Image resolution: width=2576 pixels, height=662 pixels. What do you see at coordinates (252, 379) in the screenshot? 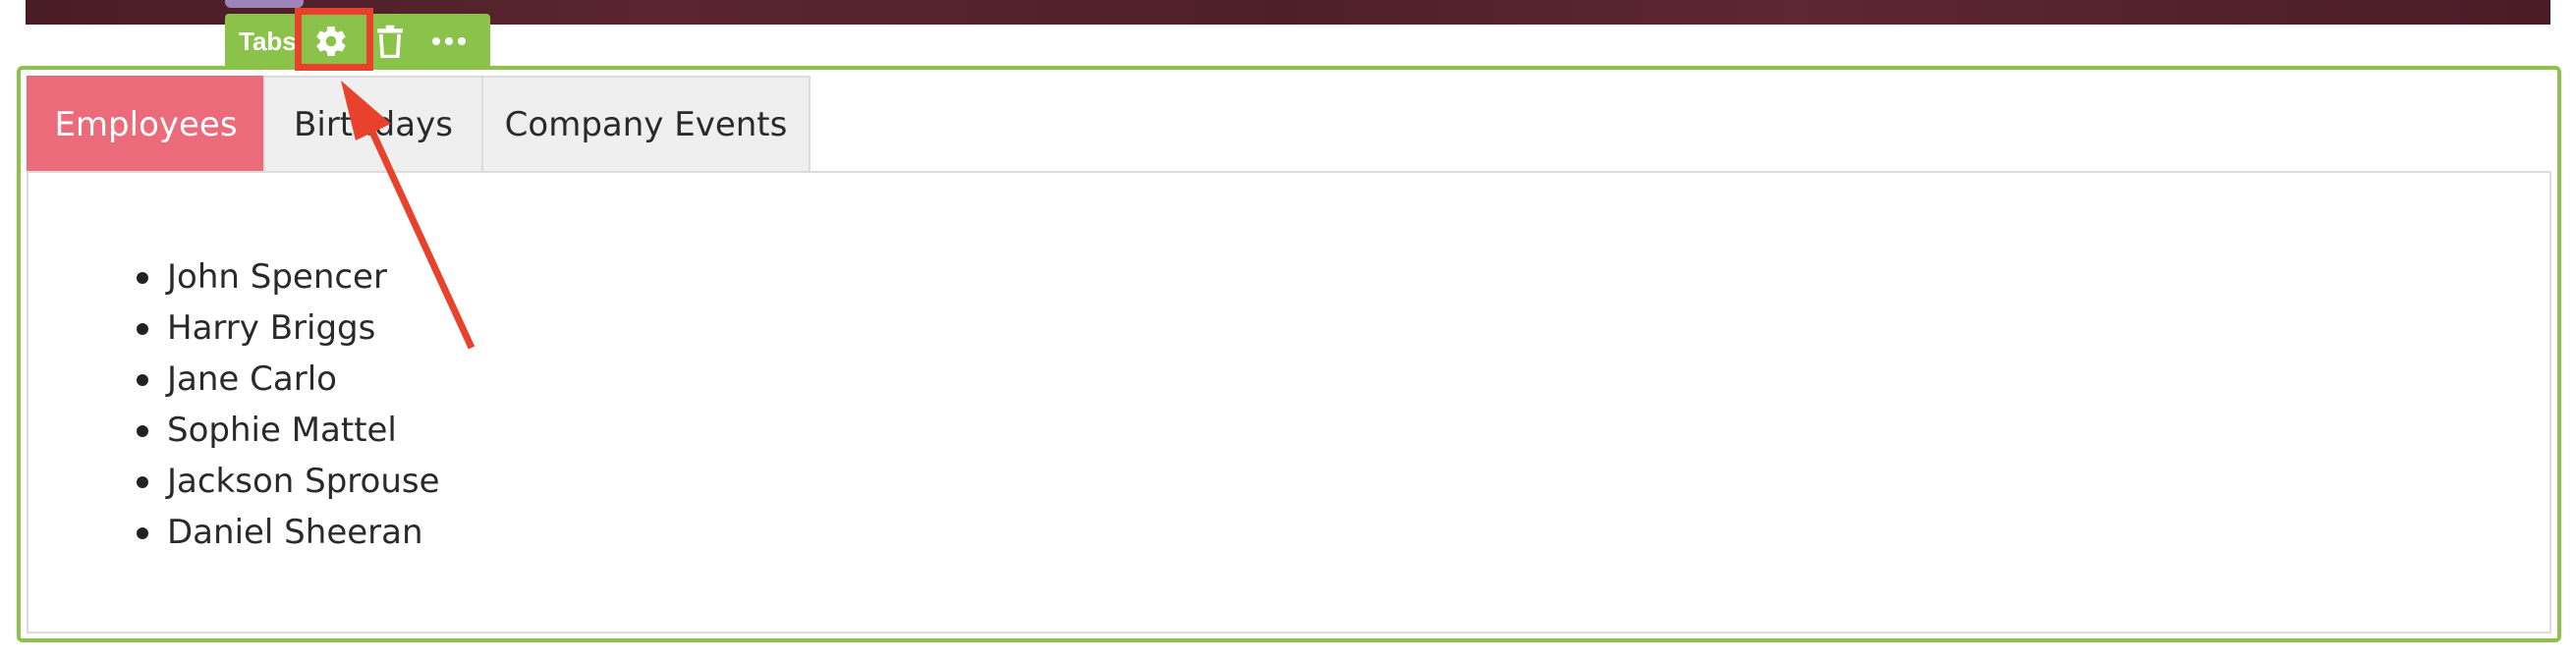
I see `employee-name: Jane Carlo` at bounding box center [252, 379].